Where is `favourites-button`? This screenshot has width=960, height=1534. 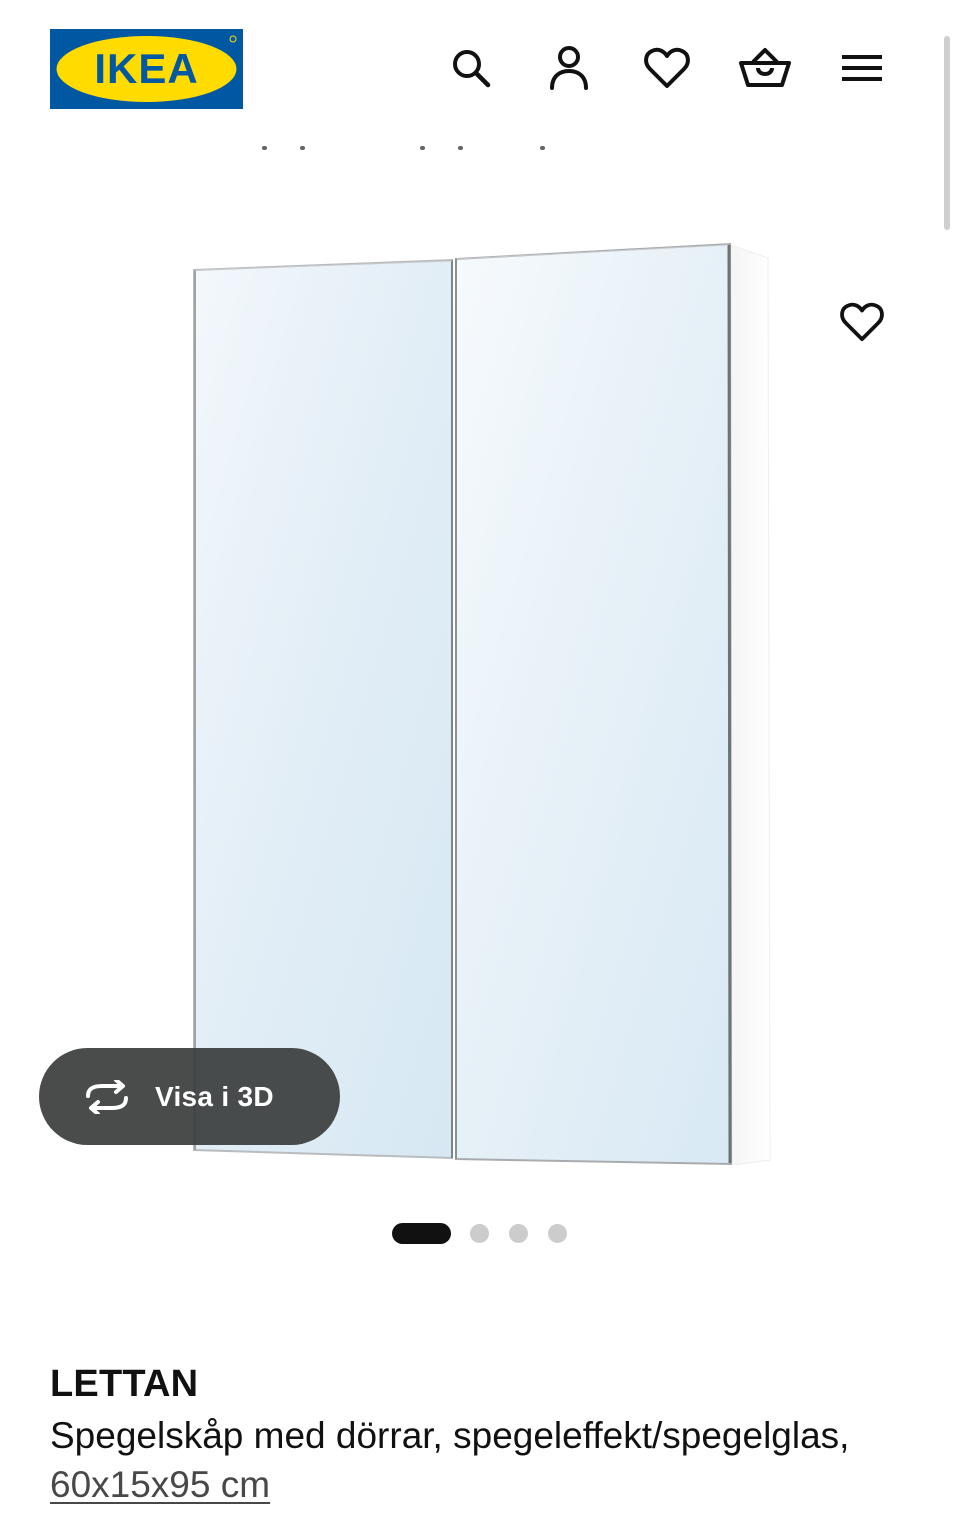
favourites-button is located at coordinates (667, 68).